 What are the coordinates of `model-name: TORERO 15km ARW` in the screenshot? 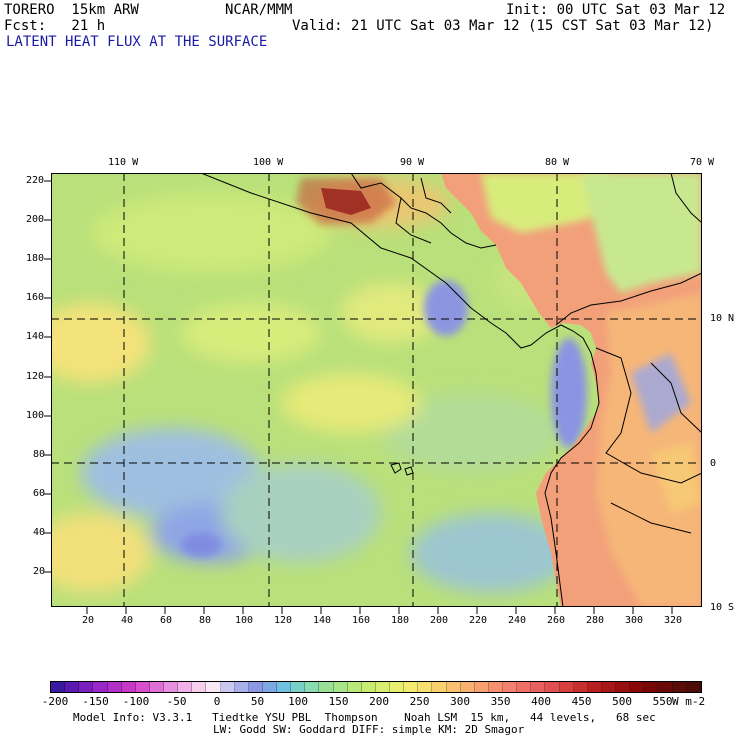 It's located at (71, 10).